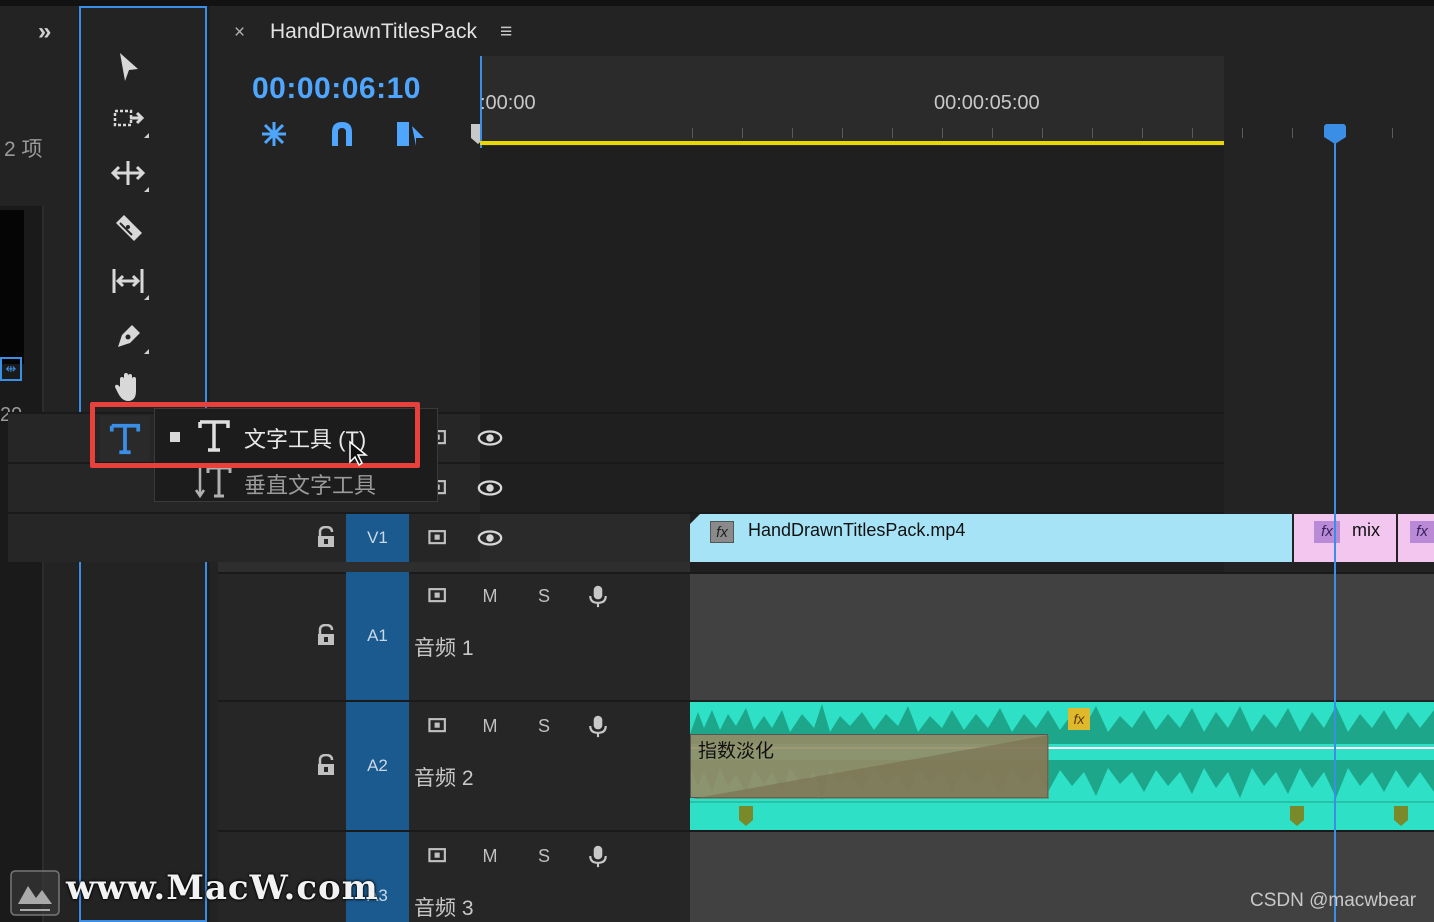  I want to click on mouse-cursor-icon, so click(359, 453).